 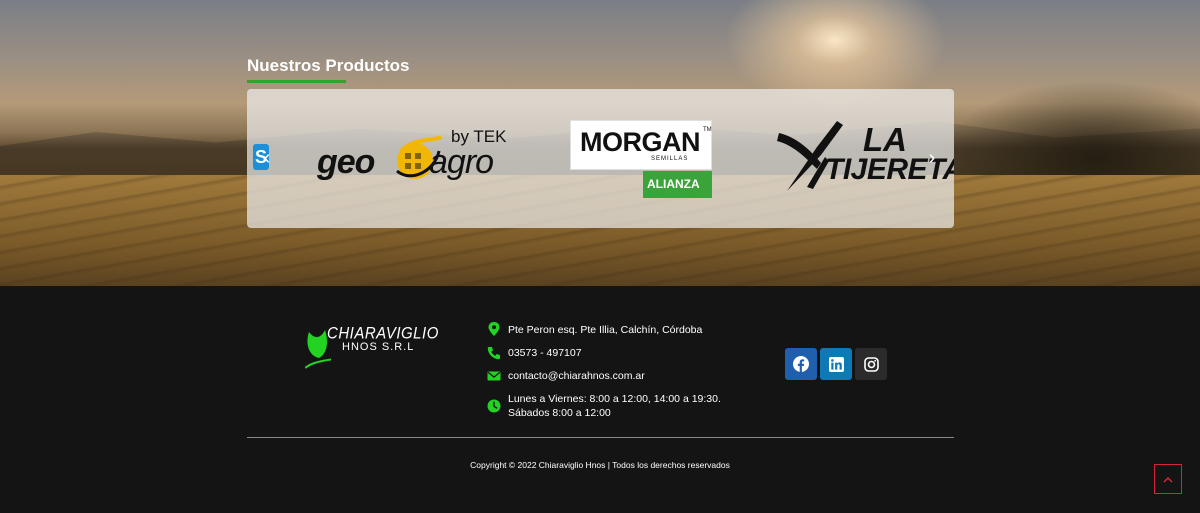 What do you see at coordinates (707, 130) in the screenshot?
I see `morgan-tm: TM` at bounding box center [707, 130].